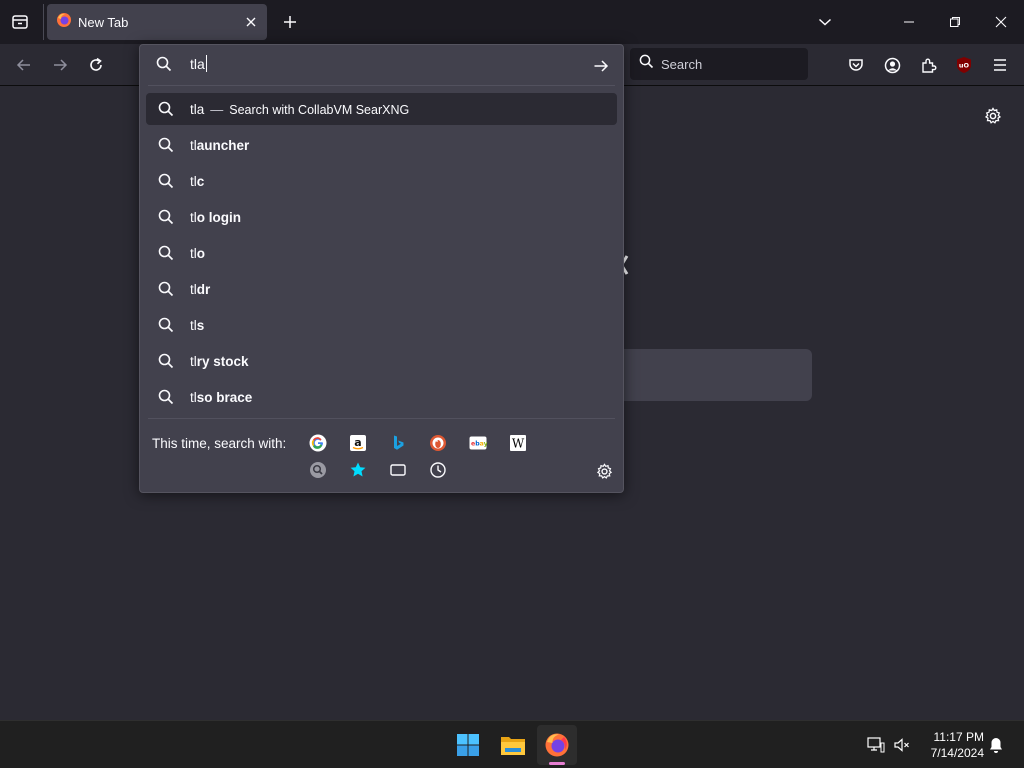 The width and height of the screenshot is (1024, 768). I want to click on urlbar-input-value: tla, so click(197, 63).